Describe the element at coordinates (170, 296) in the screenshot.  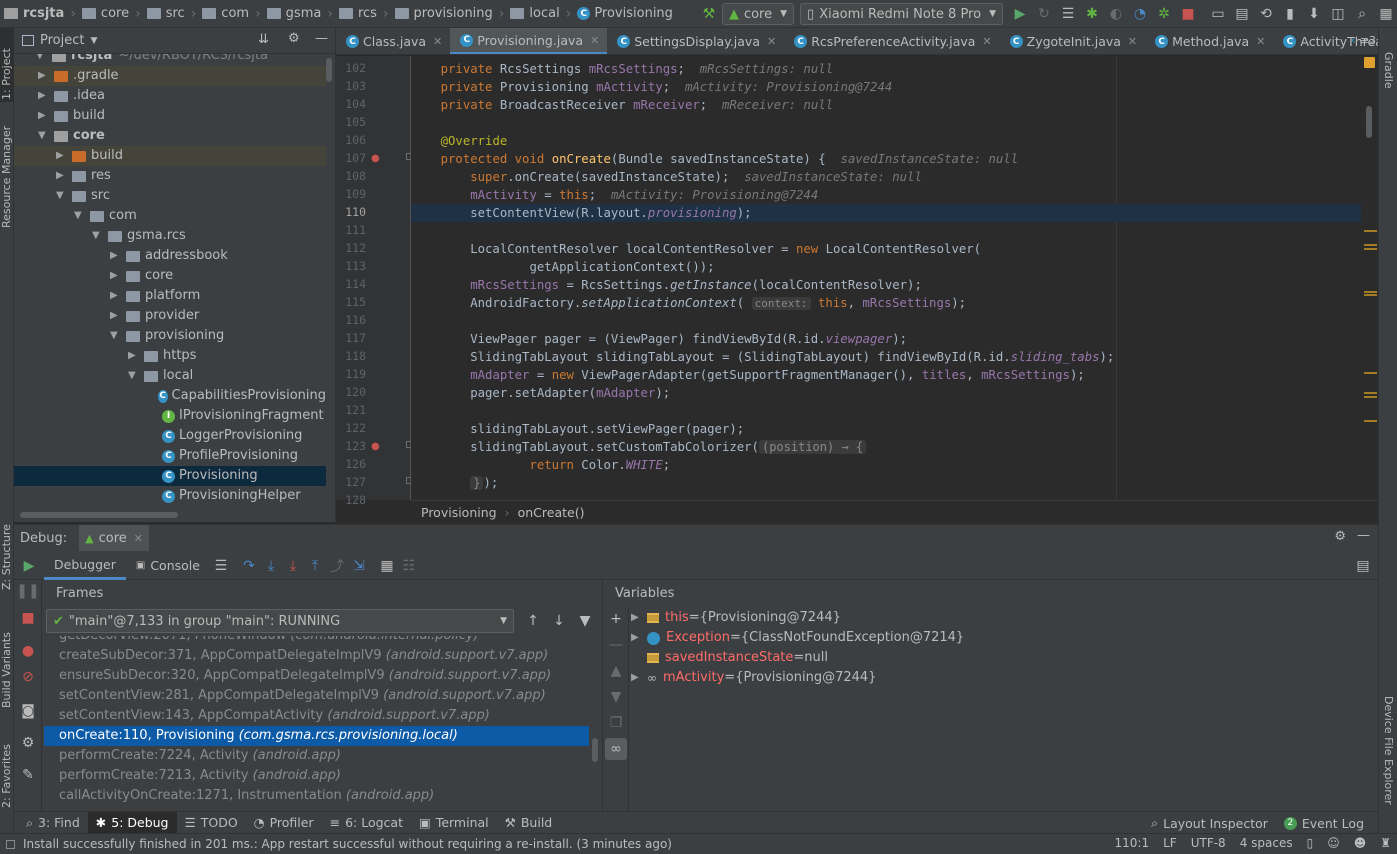
I see `tree-item-platform: ▶ platform` at that location.